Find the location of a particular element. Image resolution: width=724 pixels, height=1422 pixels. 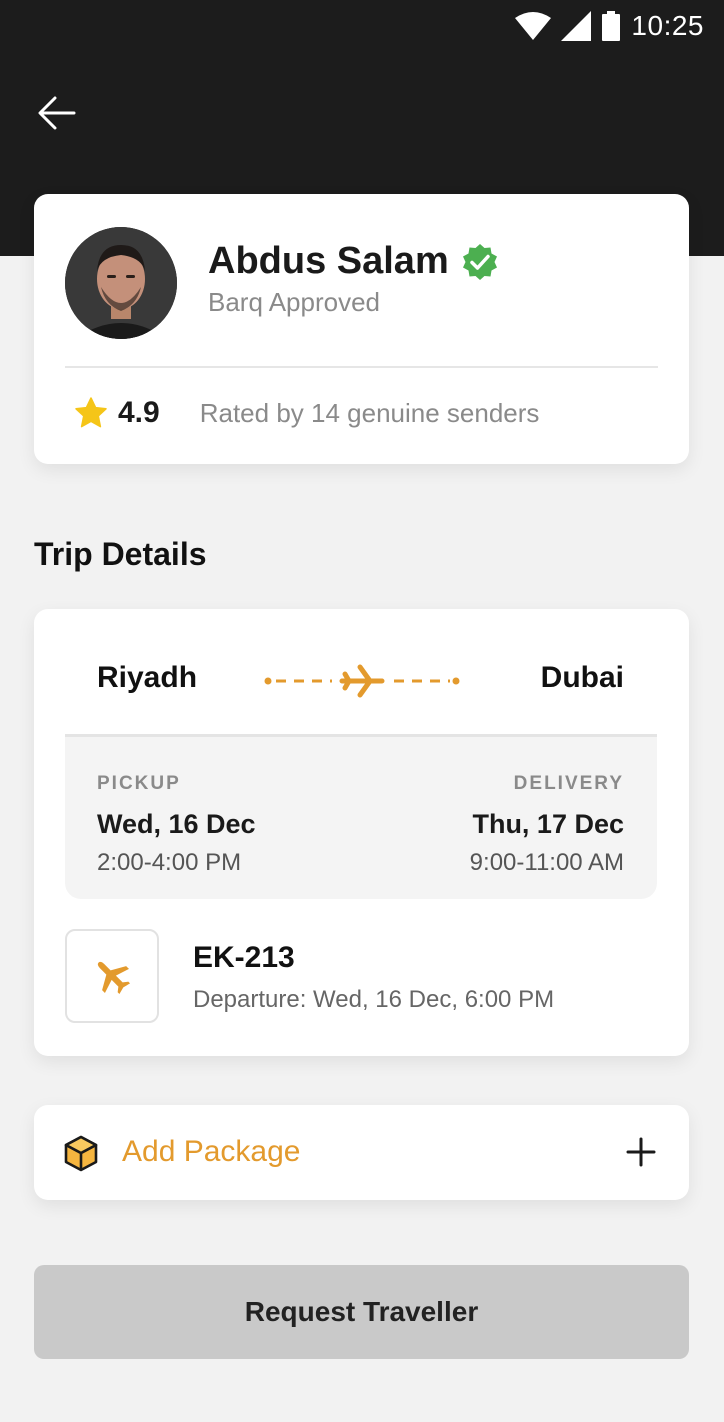

status-time: 10:25 is located at coordinates (667, 25).